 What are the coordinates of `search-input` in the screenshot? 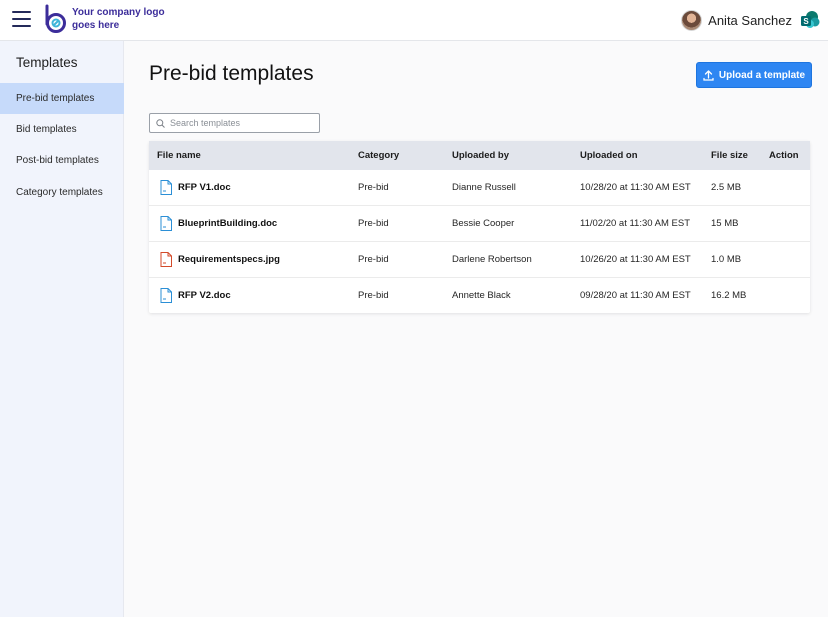 It's located at (240, 123).